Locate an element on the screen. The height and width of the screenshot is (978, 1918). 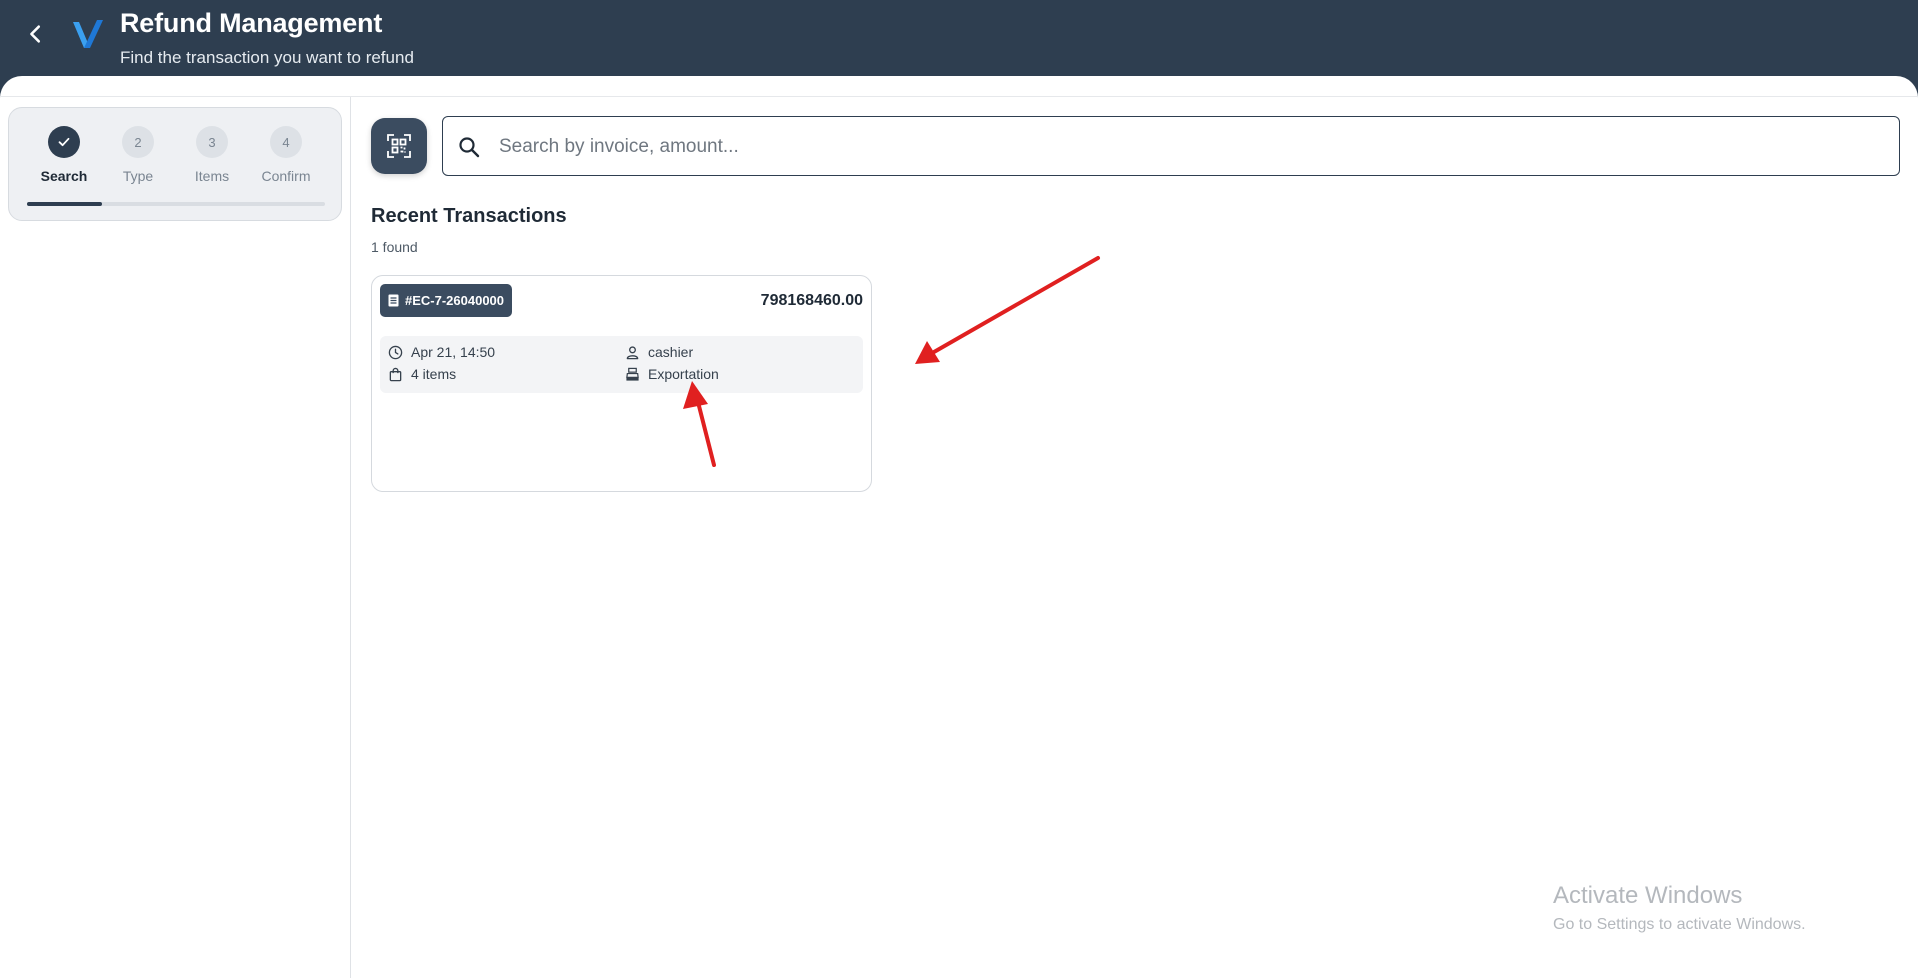
step-number: 4 is located at coordinates (286, 142).